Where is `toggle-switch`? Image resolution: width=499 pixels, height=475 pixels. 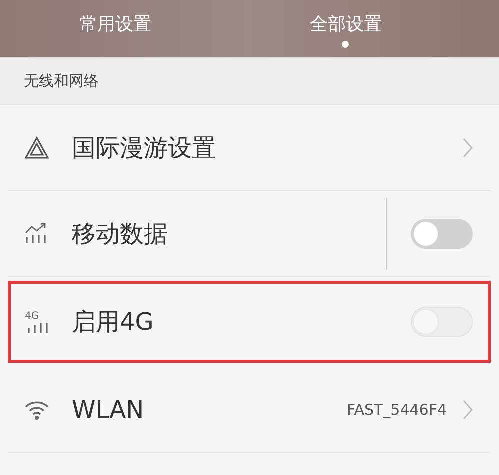 toggle-switch is located at coordinates (442, 233).